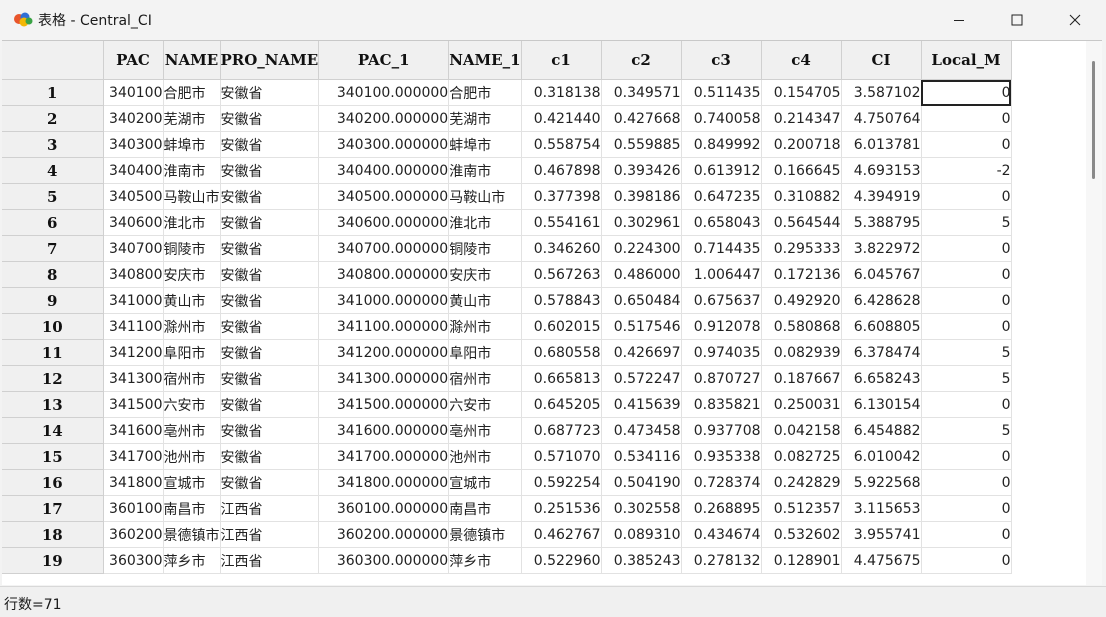 The image size is (1106, 617). What do you see at coordinates (641, 300) in the screenshot?
I see `cell-c2: 0.650484` at bounding box center [641, 300].